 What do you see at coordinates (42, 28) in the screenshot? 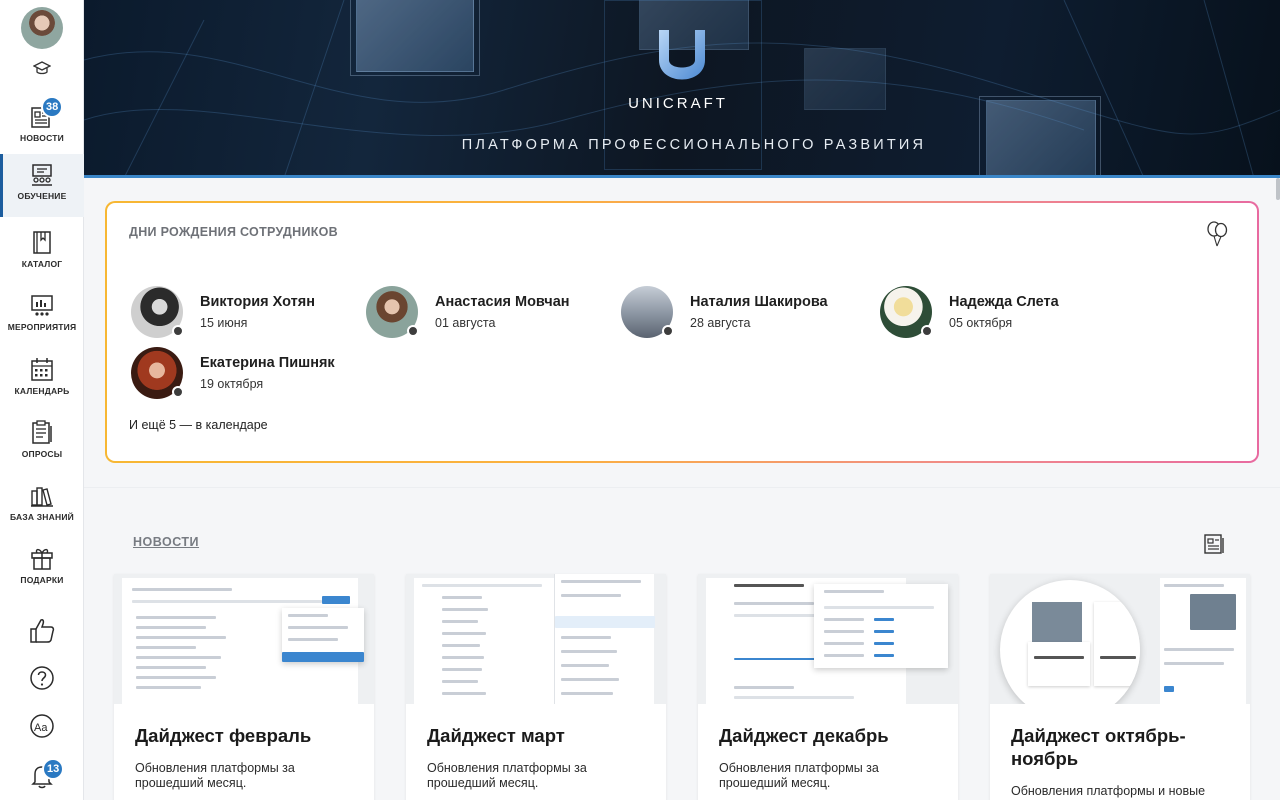
I see `user-avatar` at bounding box center [42, 28].